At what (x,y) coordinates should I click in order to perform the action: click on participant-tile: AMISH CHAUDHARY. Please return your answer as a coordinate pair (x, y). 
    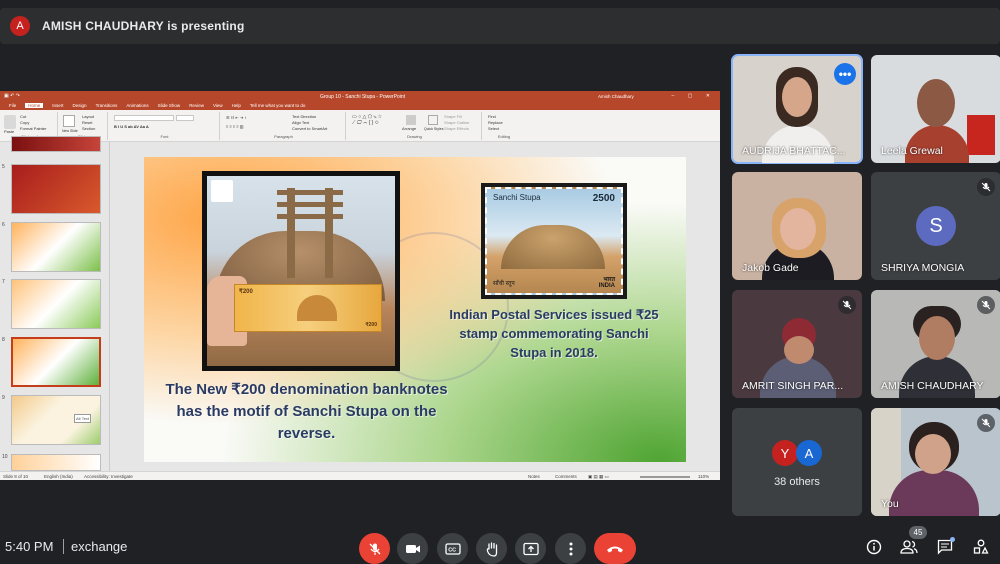
    Looking at the image, I should click on (935, 344).